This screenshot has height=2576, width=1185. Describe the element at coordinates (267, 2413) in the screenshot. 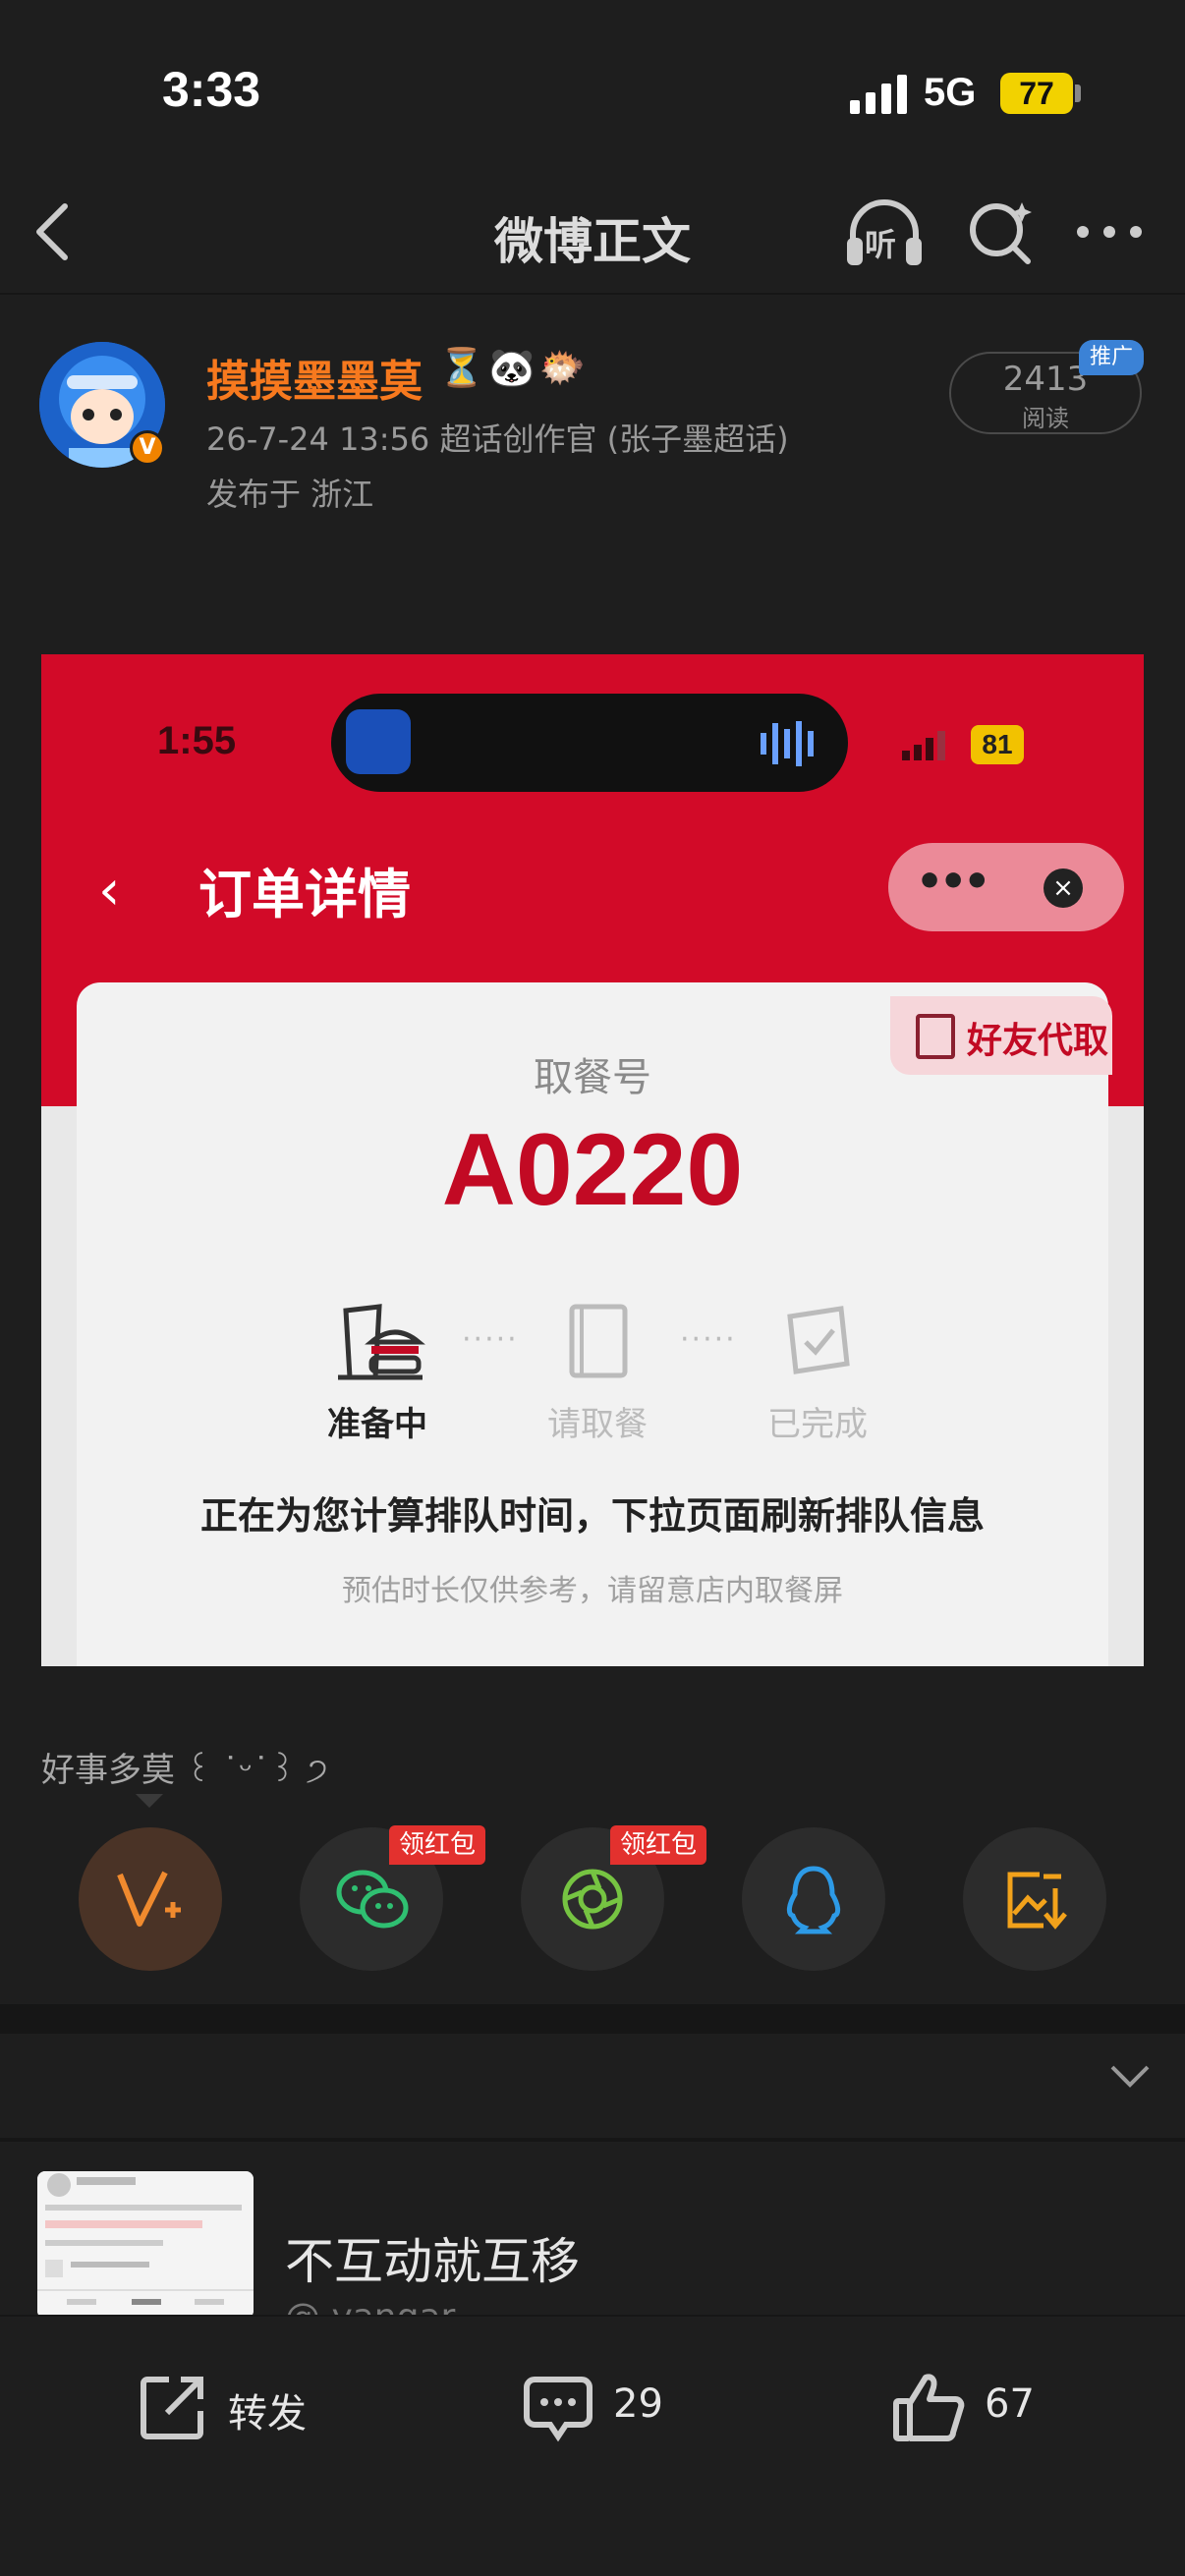

I see `repost-label: 转发` at that location.